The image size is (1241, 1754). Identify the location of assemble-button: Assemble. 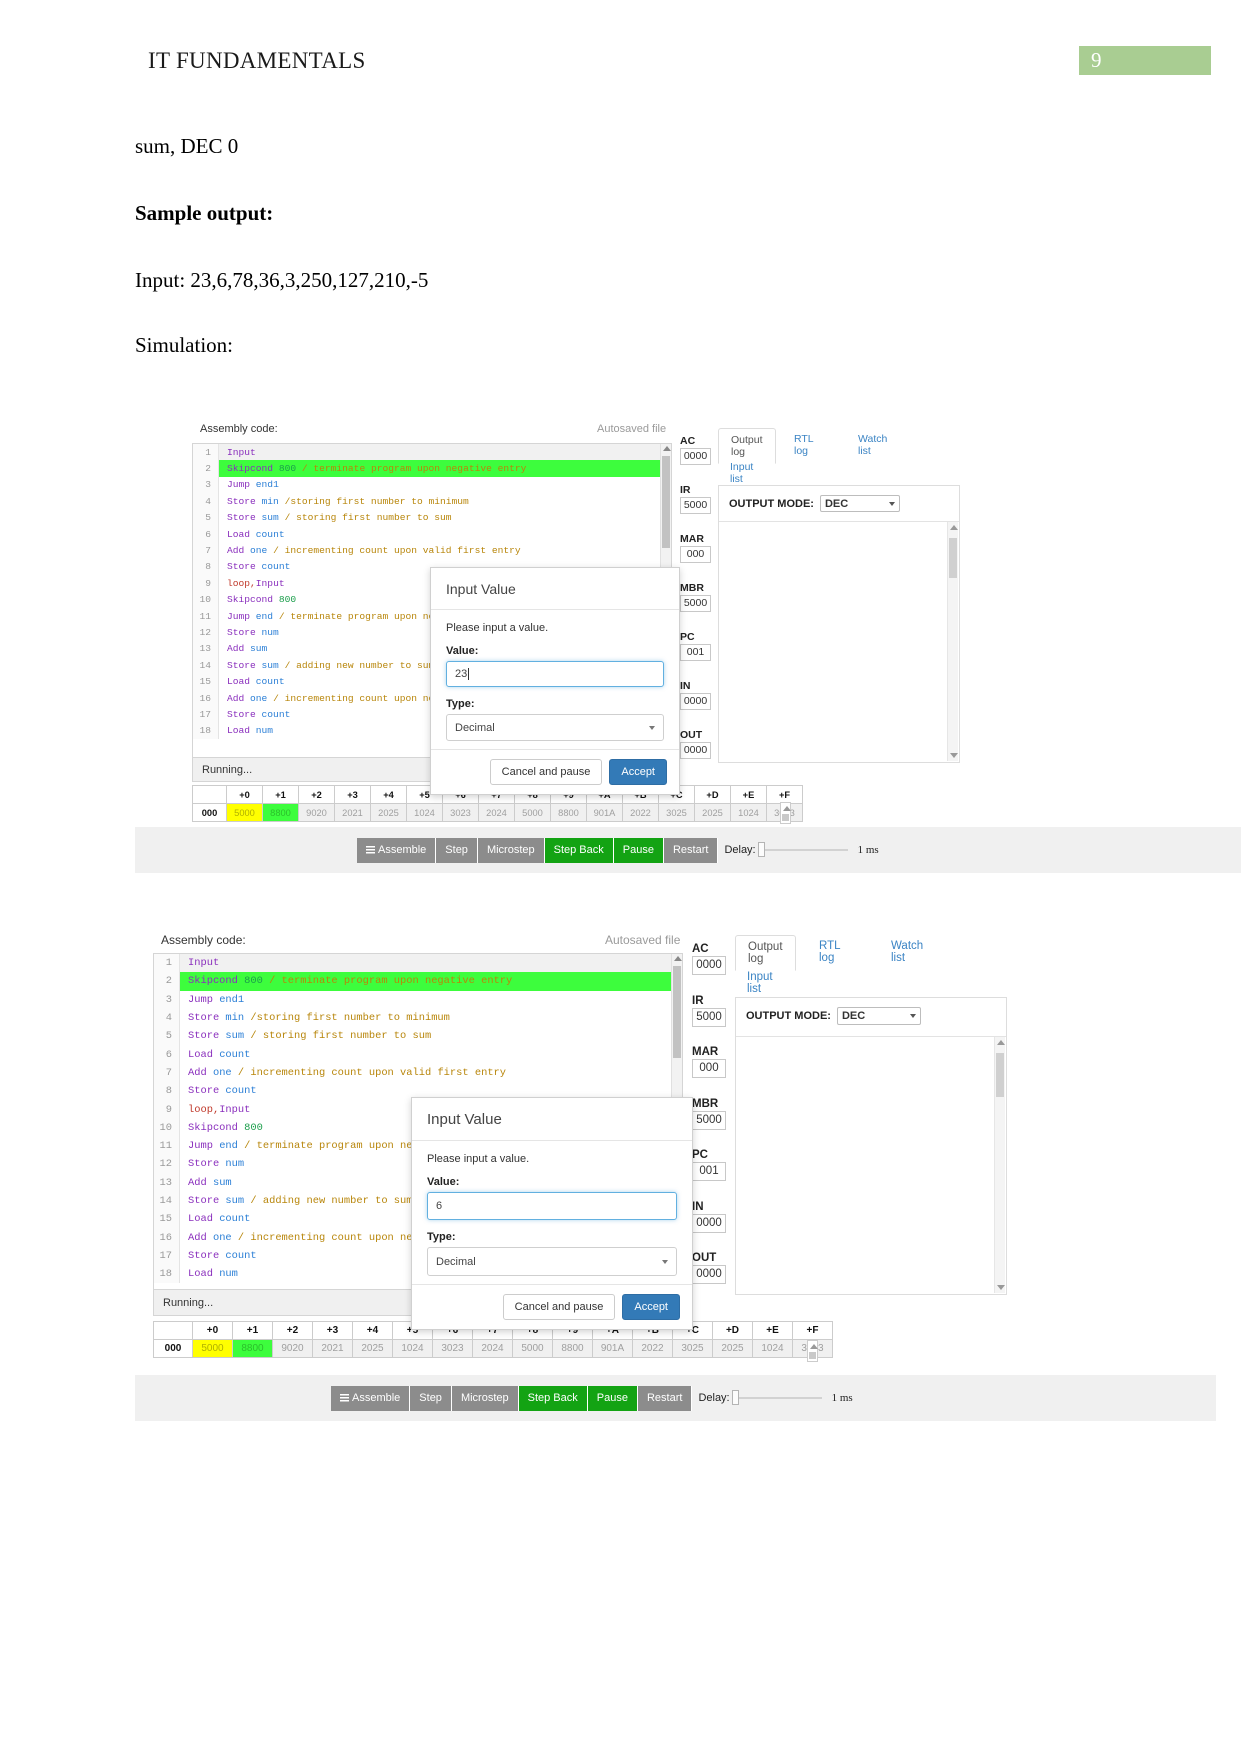
(397, 850).